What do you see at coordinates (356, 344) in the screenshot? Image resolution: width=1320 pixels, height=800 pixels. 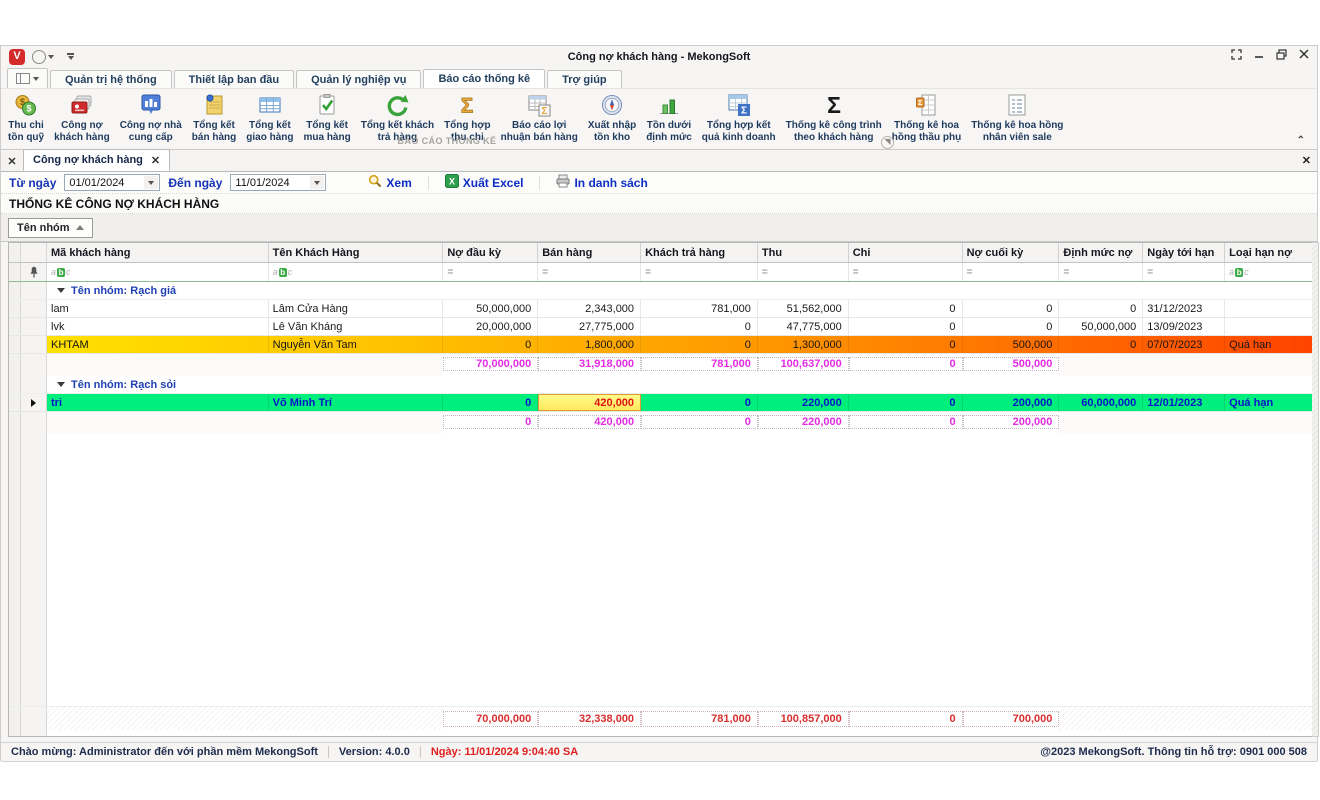 I see `cell-ten: Nguyễn Văn Tam` at bounding box center [356, 344].